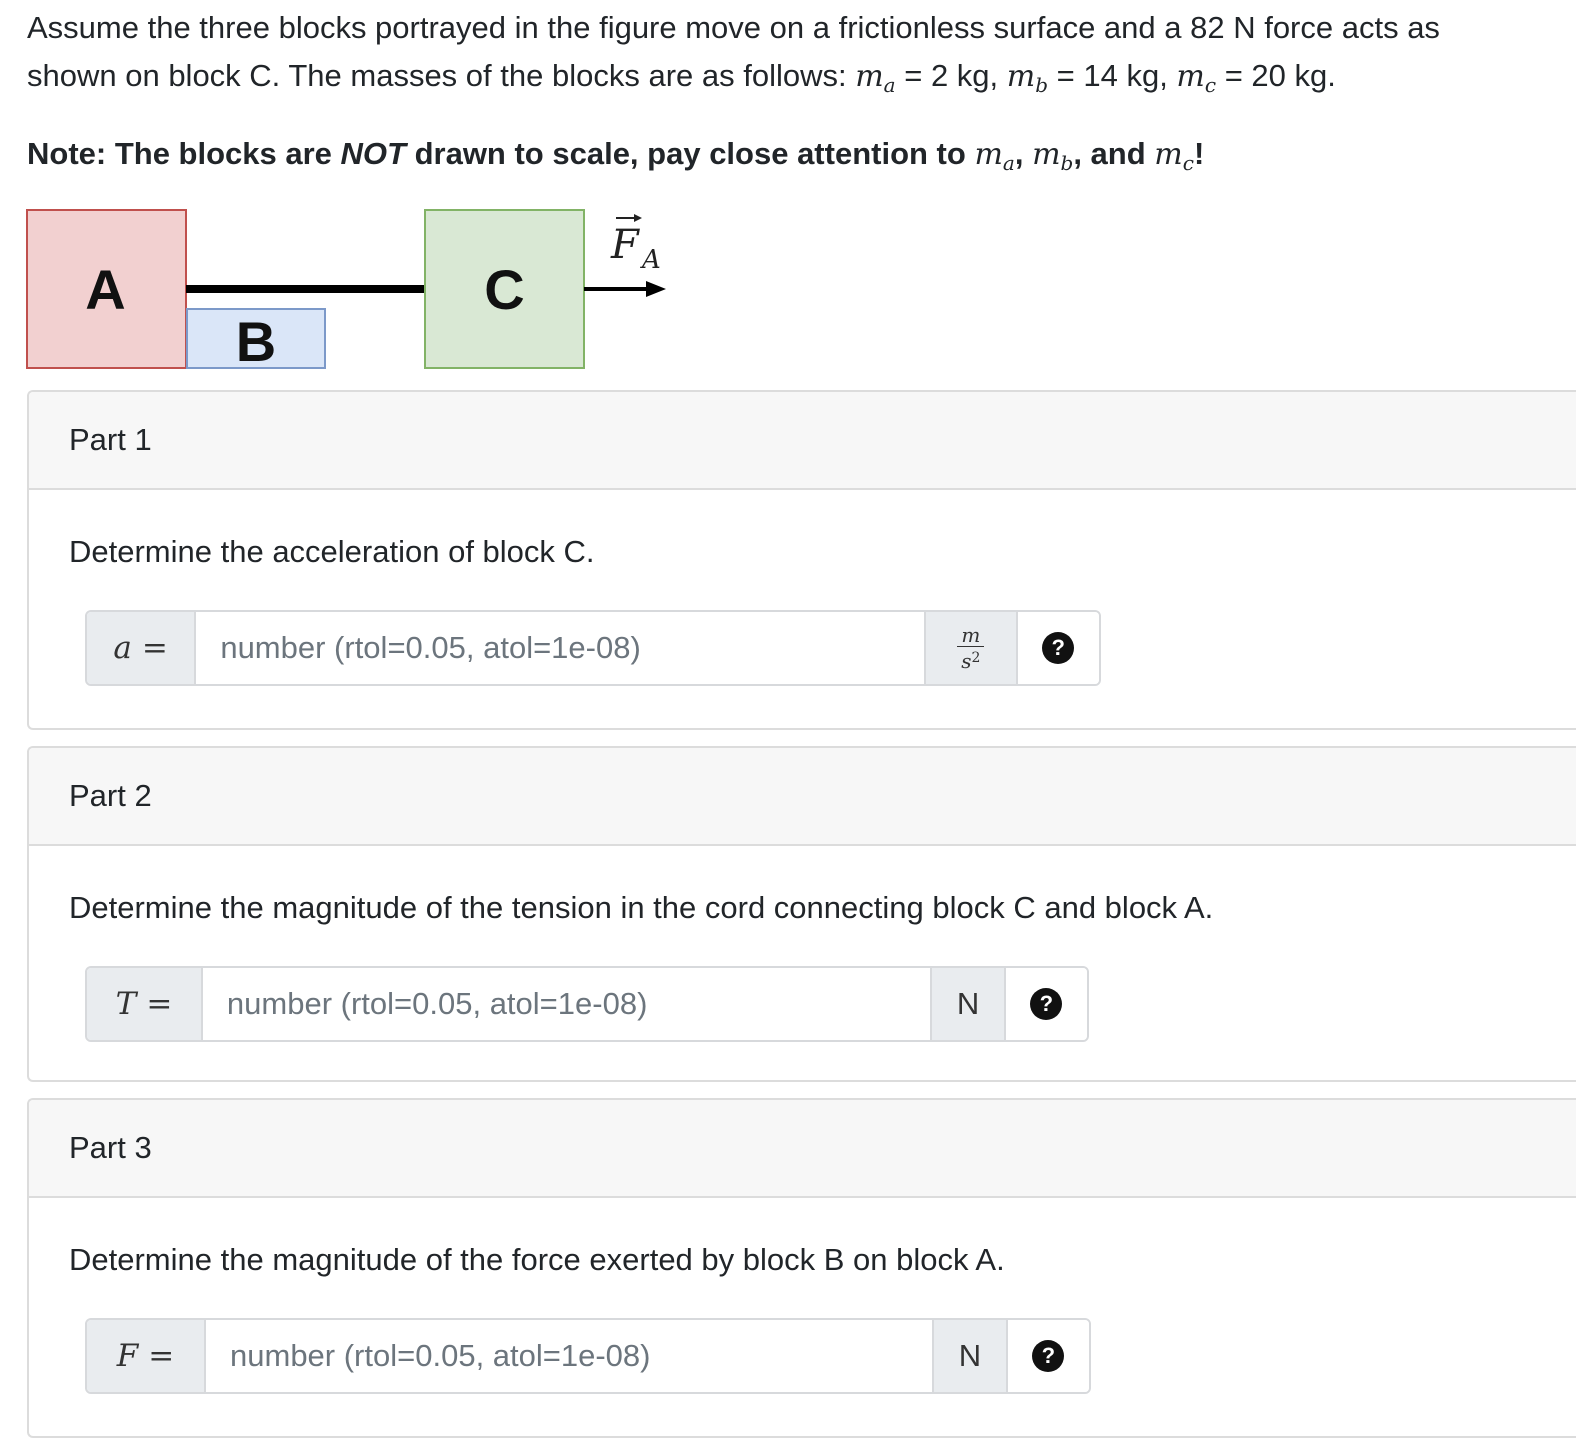  Describe the element at coordinates (650, 260) in the screenshot. I see `force-subscript: A` at that location.